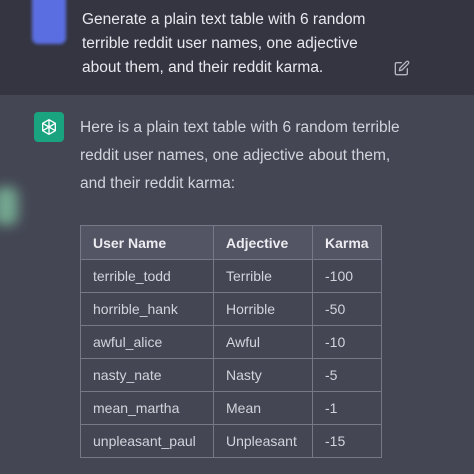  I want to click on table-row: horrible_hank Horrible -50, so click(231, 309).